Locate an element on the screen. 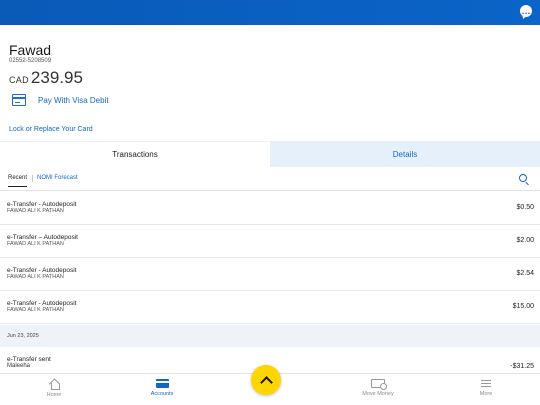 This screenshot has width=540, height=405. account-name: Fawad is located at coordinates (30, 50).